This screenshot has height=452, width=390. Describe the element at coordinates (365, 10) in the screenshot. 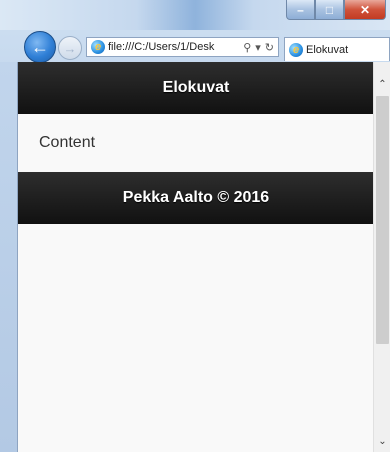

I see `close-button: ✕` at that location.